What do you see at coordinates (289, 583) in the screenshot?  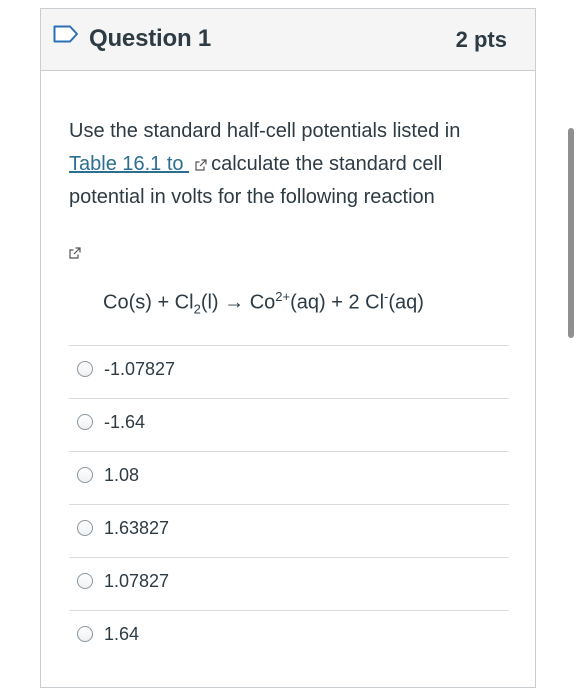 I see `answer-option: 1.07827` at bounding box center [289, 583].